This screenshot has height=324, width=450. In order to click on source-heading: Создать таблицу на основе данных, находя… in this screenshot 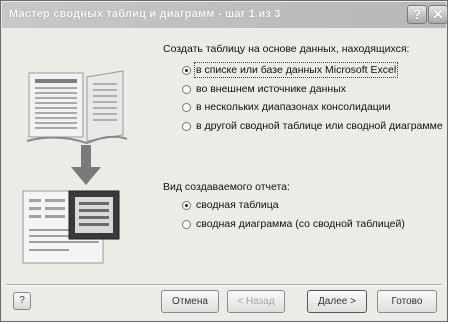, I will do `click(286, 49)`.